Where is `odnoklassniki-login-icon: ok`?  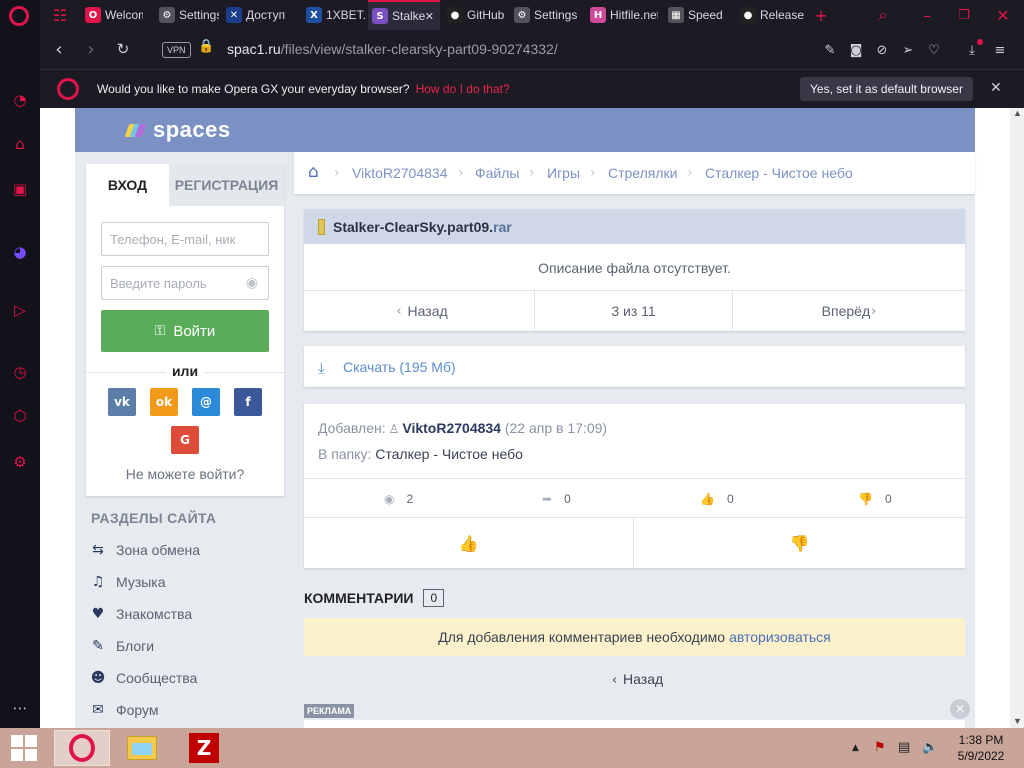 odnoklassniki-login-icon: ok is located at coordinates (164, 402).